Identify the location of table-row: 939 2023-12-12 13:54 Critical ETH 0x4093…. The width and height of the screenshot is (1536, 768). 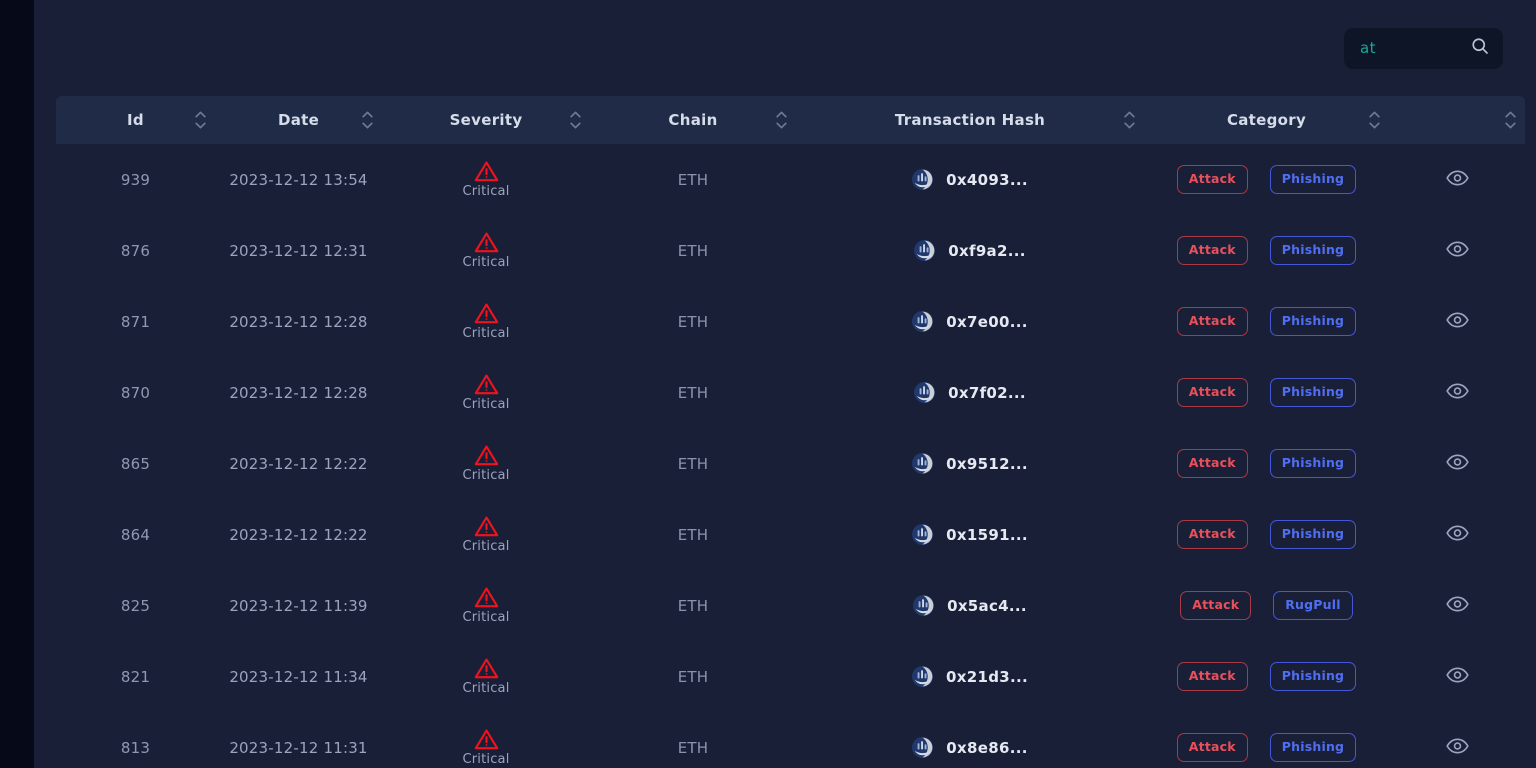
(790, 179).